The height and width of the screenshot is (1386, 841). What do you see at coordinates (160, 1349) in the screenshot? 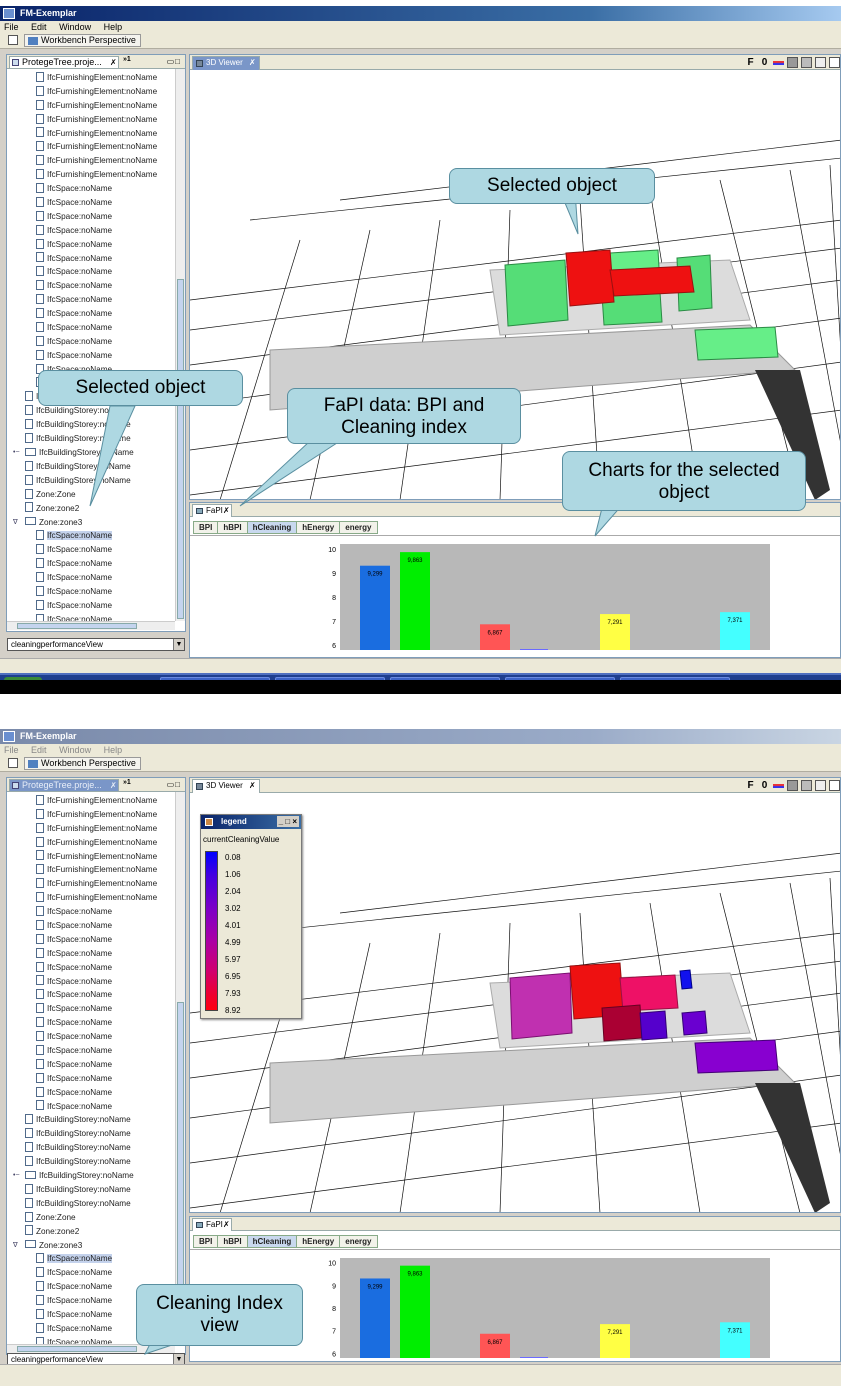
I see `callout-pointers` at bounding box center [160, 1349].